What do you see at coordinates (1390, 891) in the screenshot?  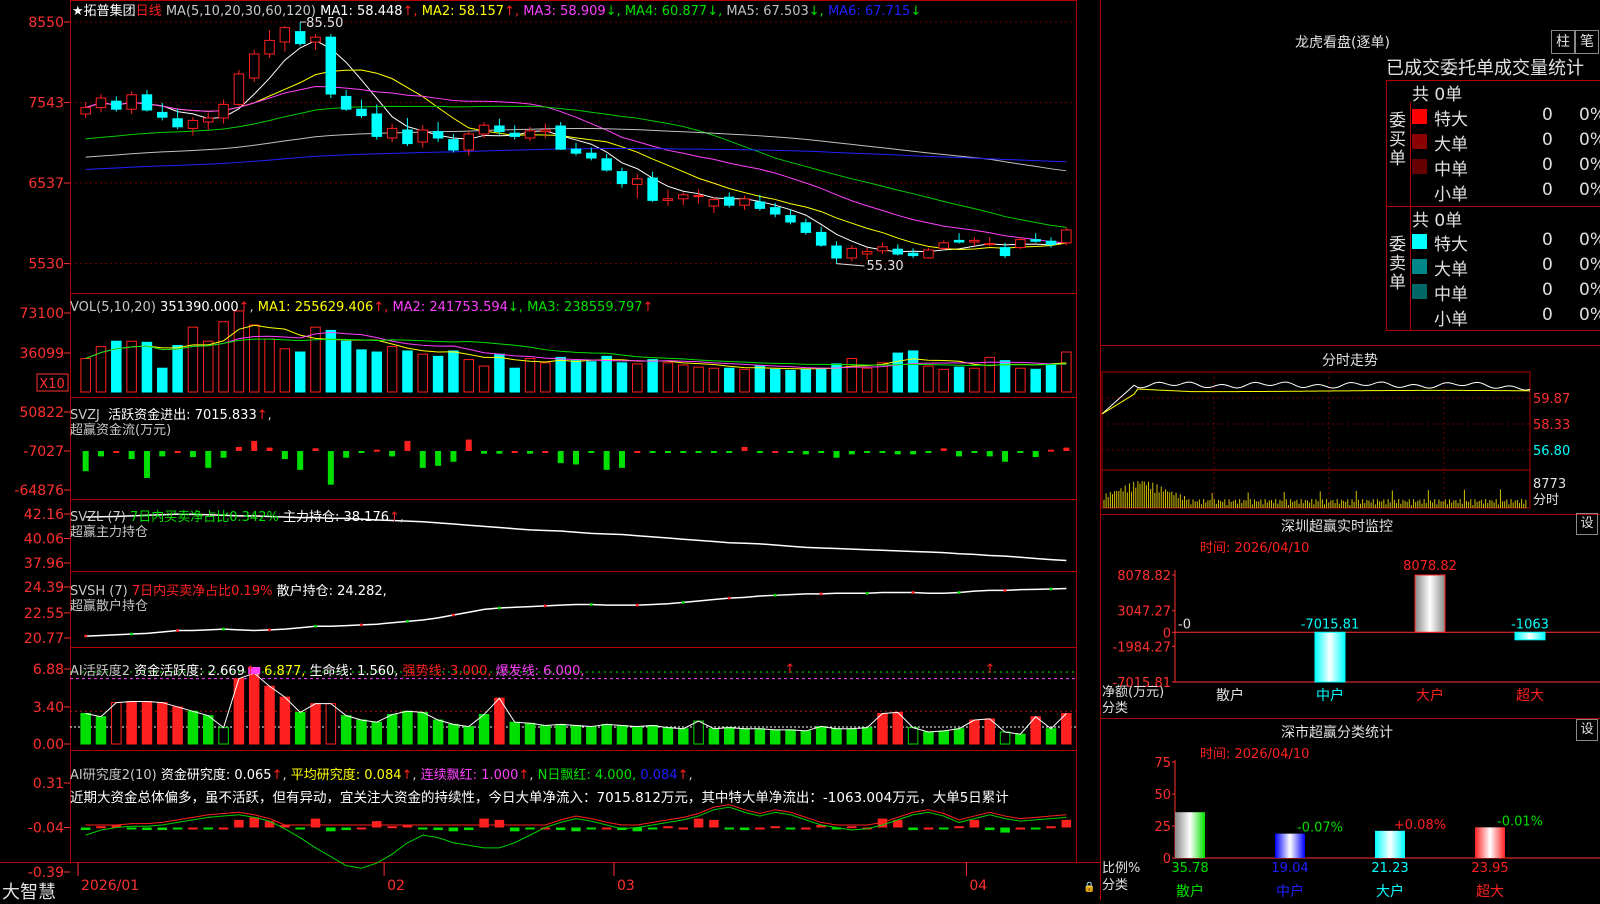 I see `cls-category: 大户` at bounding box center [1390, 891].